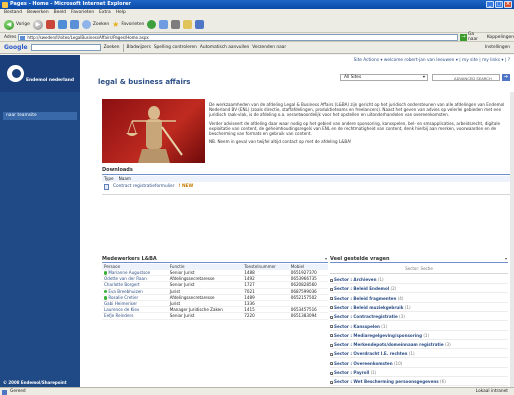 The width and height of the screenshot is (514, 395). I want to click on navigation-toolbar: ◀ Vorige ▶ Zoeken ★ Favorieten, so click(257, 25).